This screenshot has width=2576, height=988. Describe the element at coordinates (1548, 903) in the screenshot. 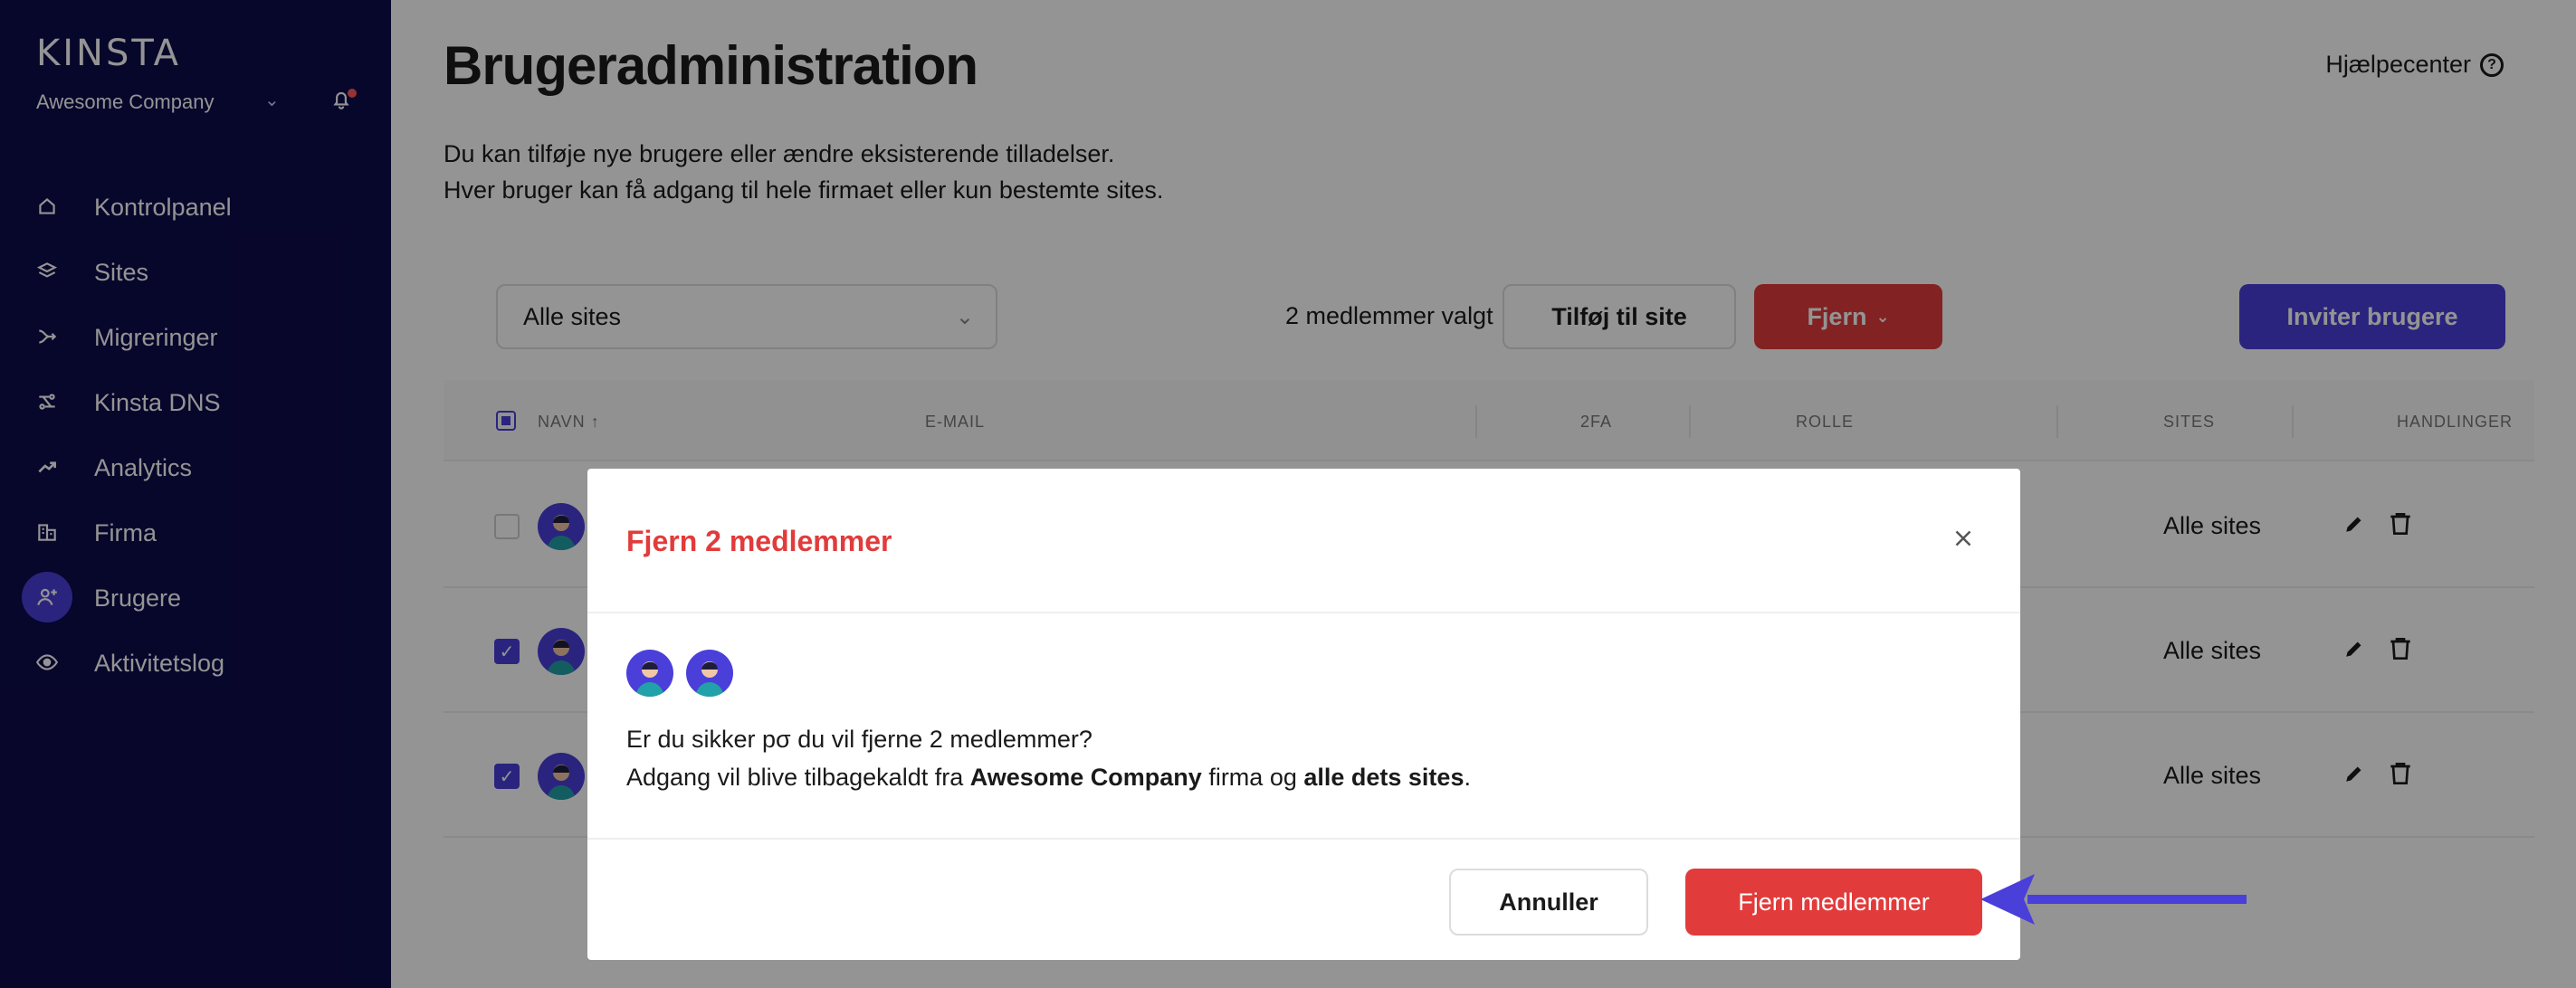

I see `cancel-button: Annuller` at that location.